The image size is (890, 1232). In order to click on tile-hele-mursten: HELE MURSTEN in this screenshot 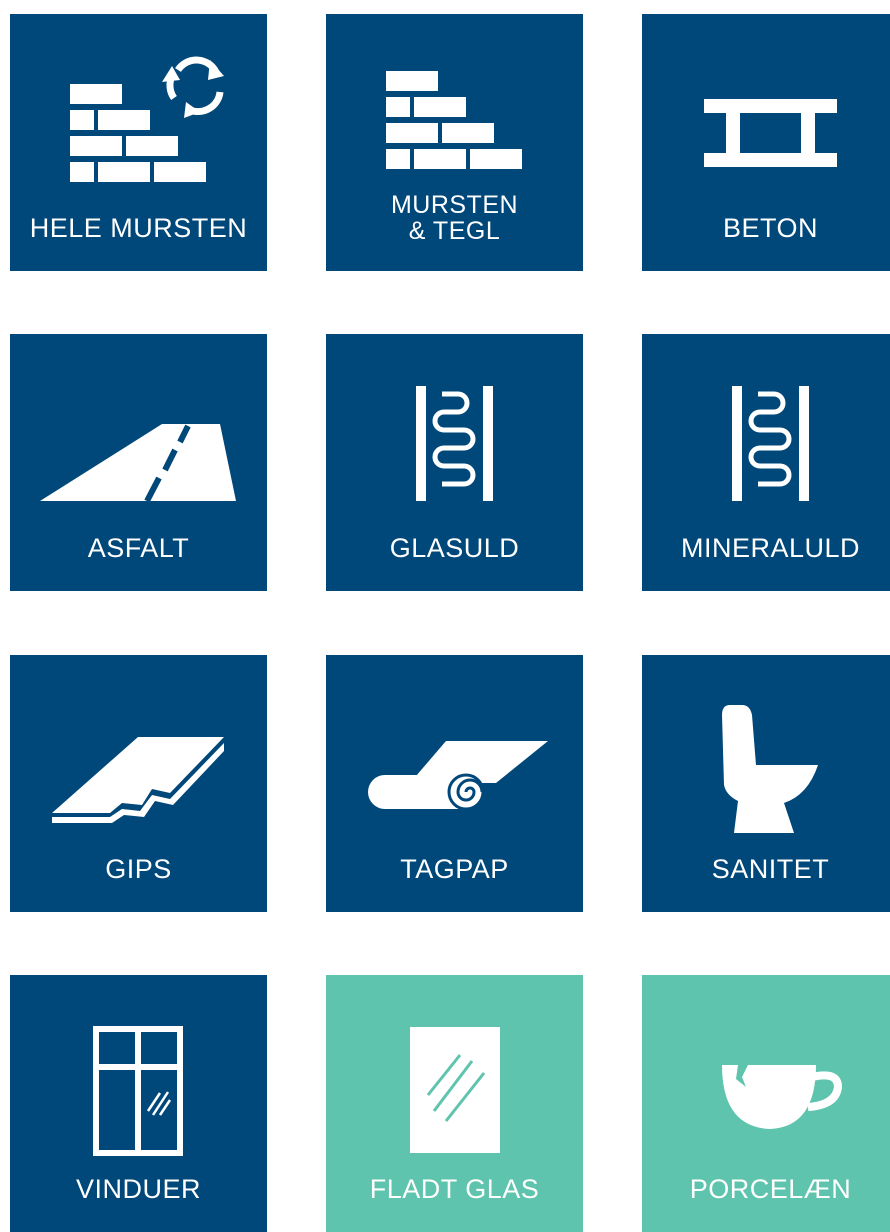, I will do `click(138, 142)`.